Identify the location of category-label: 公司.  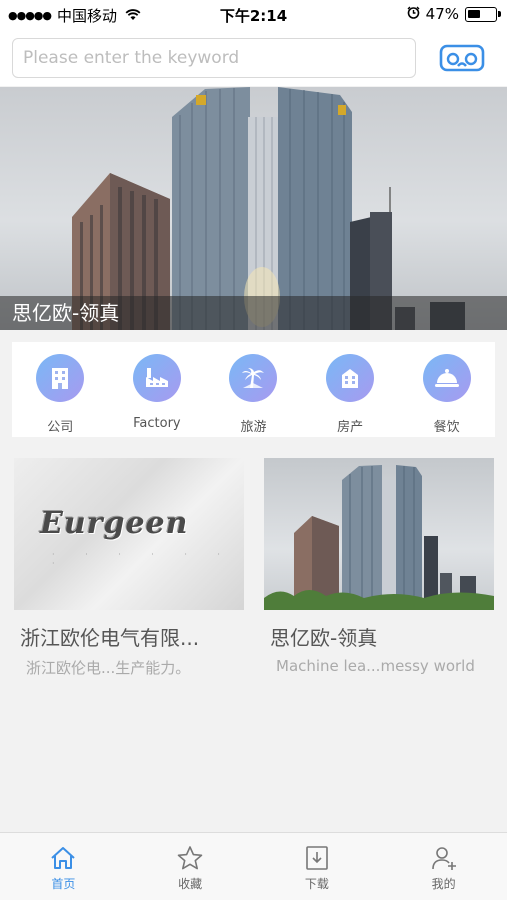
(60, 427).